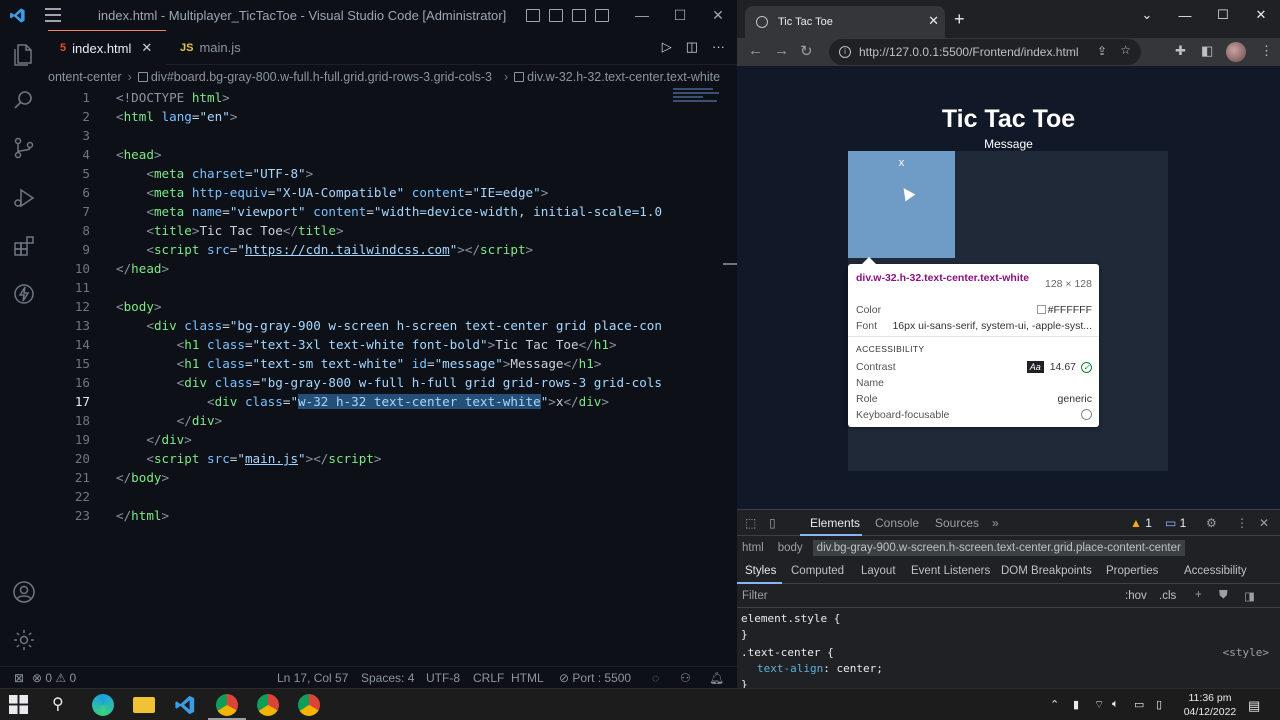  I want to click on tab-sources: Sources, so click(957, 523).